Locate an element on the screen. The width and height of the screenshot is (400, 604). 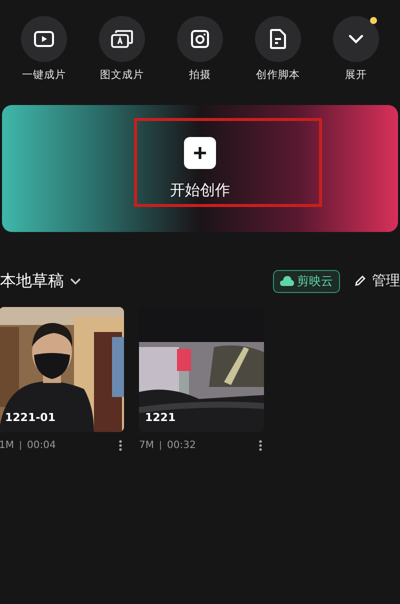
tool-label: 拍摄 is located at coordinates (200, 75).